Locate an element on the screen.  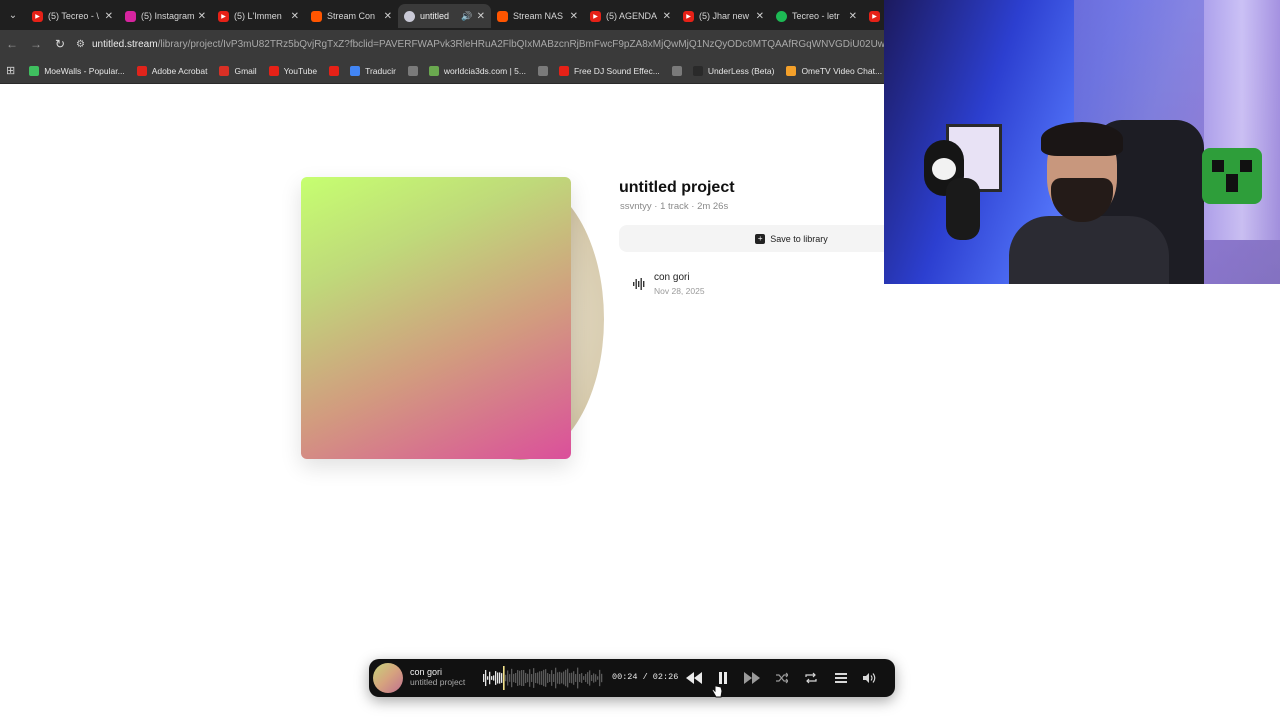
browser-tab: (5) Instagram ✕ is located at coordinates (165, 16).